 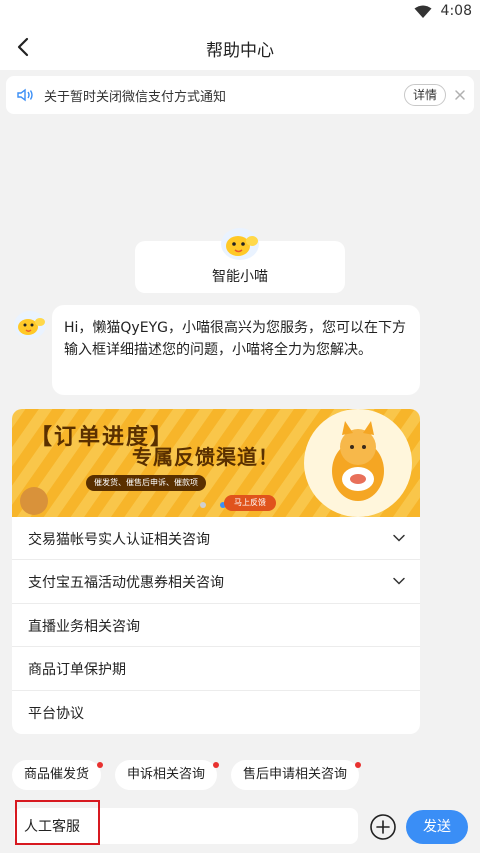 I want to click on faq-item-account-verification: 交易猫帐号实人认证相关咨询, so click(x=216, y=539).